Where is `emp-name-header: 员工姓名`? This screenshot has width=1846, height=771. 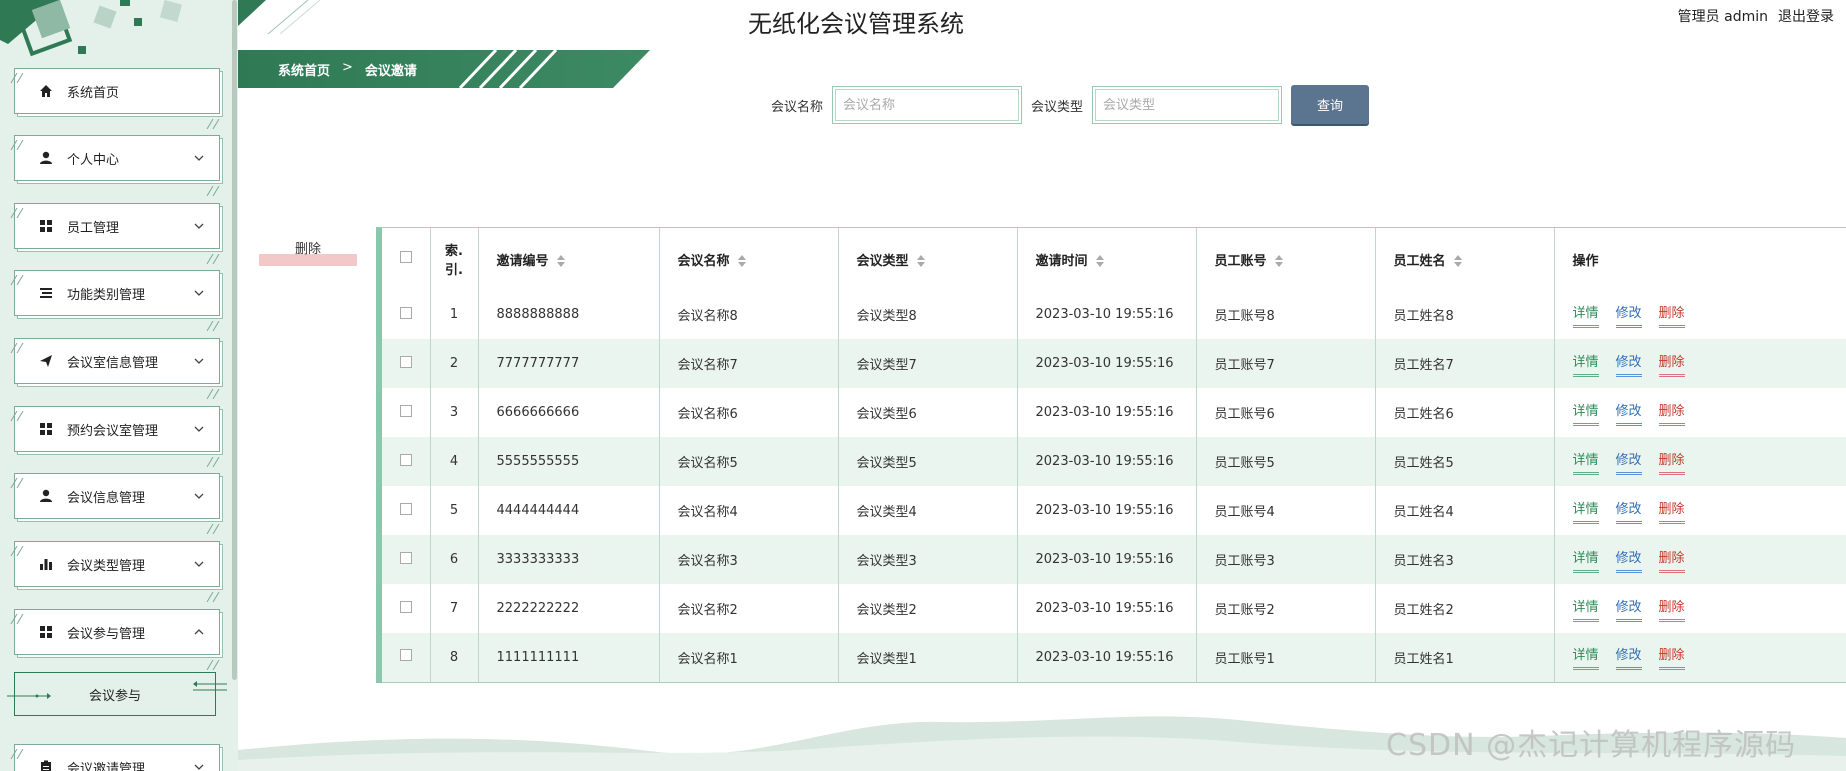
emp-name-header: 员工姓名 is located at coordinates (1465, 259).